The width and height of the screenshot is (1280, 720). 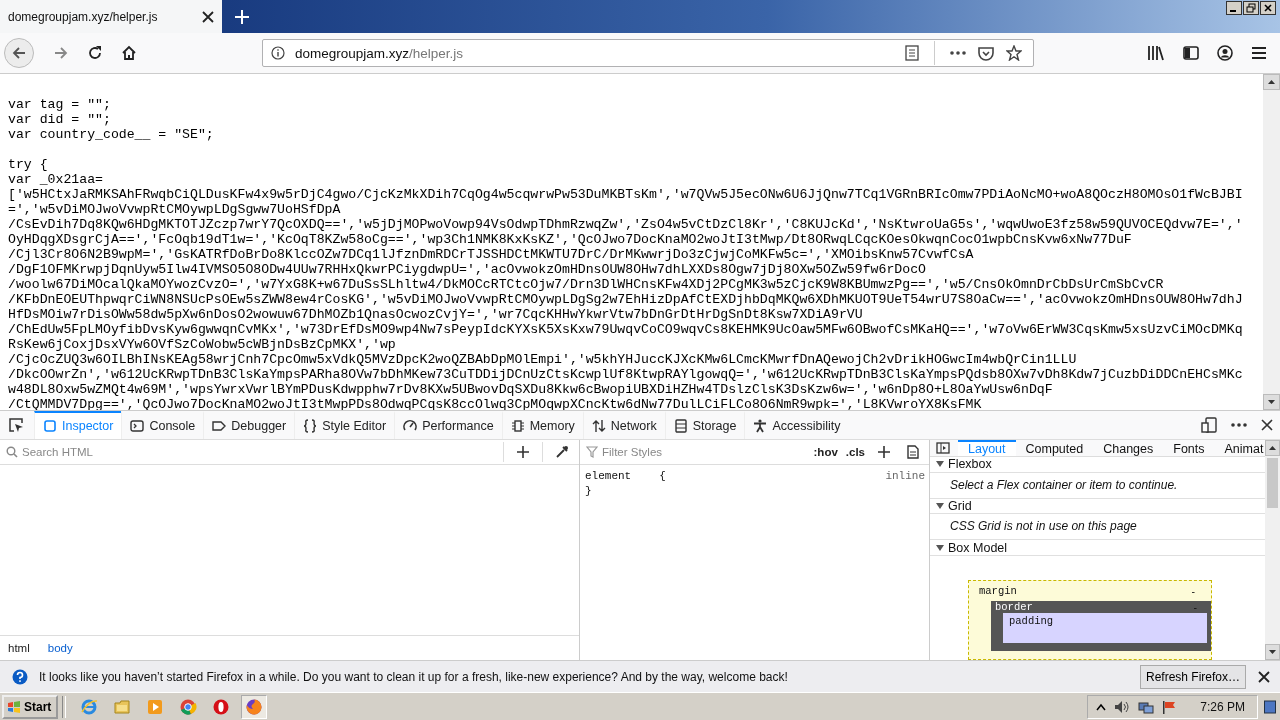 What do you see at coordinates (448, 425) in the screenshot?
I see `devtools-tab: Performance` at bounding box center [448, 425].